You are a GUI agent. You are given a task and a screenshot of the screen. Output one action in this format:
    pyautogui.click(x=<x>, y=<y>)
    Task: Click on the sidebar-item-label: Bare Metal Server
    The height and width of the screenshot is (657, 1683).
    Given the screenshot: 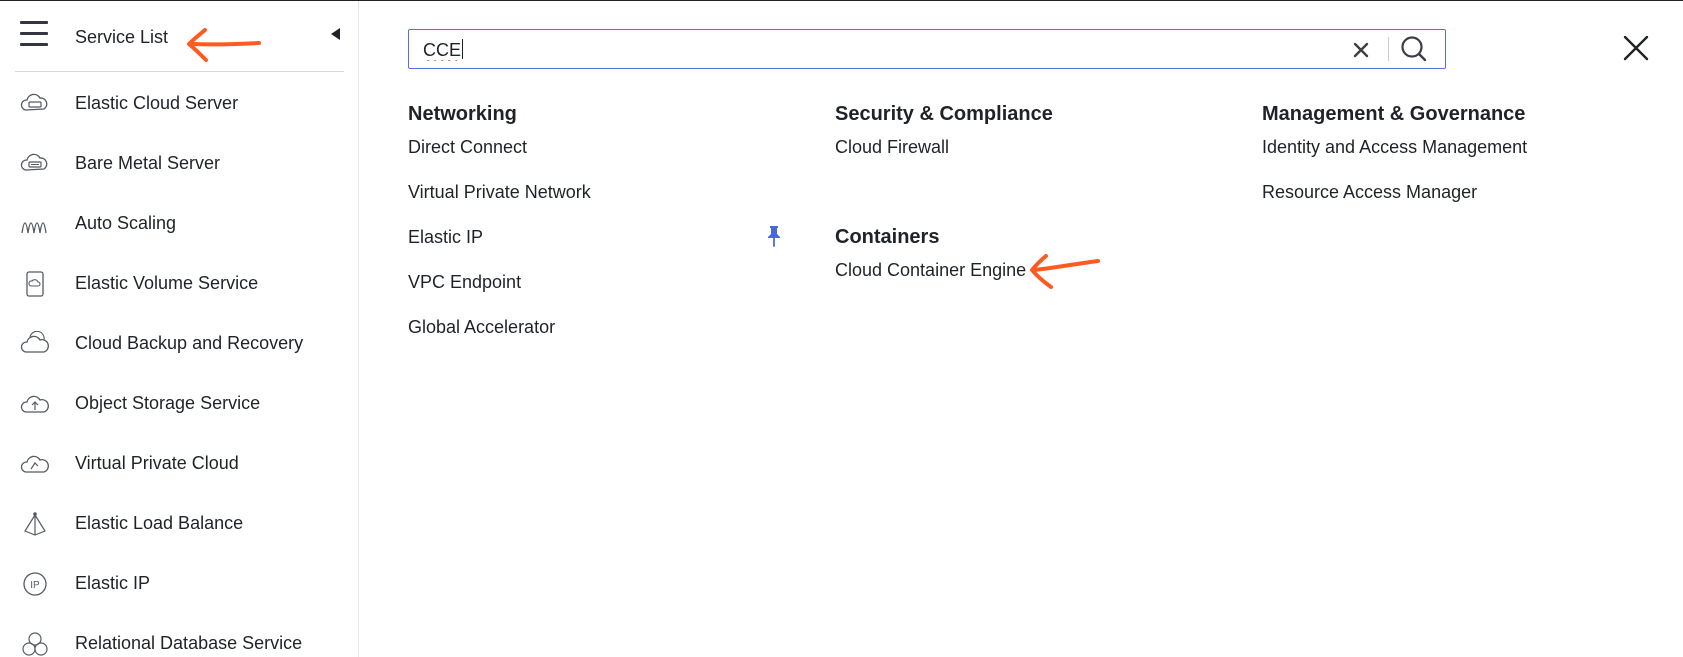 What is the action you would take?
    pyautogui.click(x=148, y=163)
    